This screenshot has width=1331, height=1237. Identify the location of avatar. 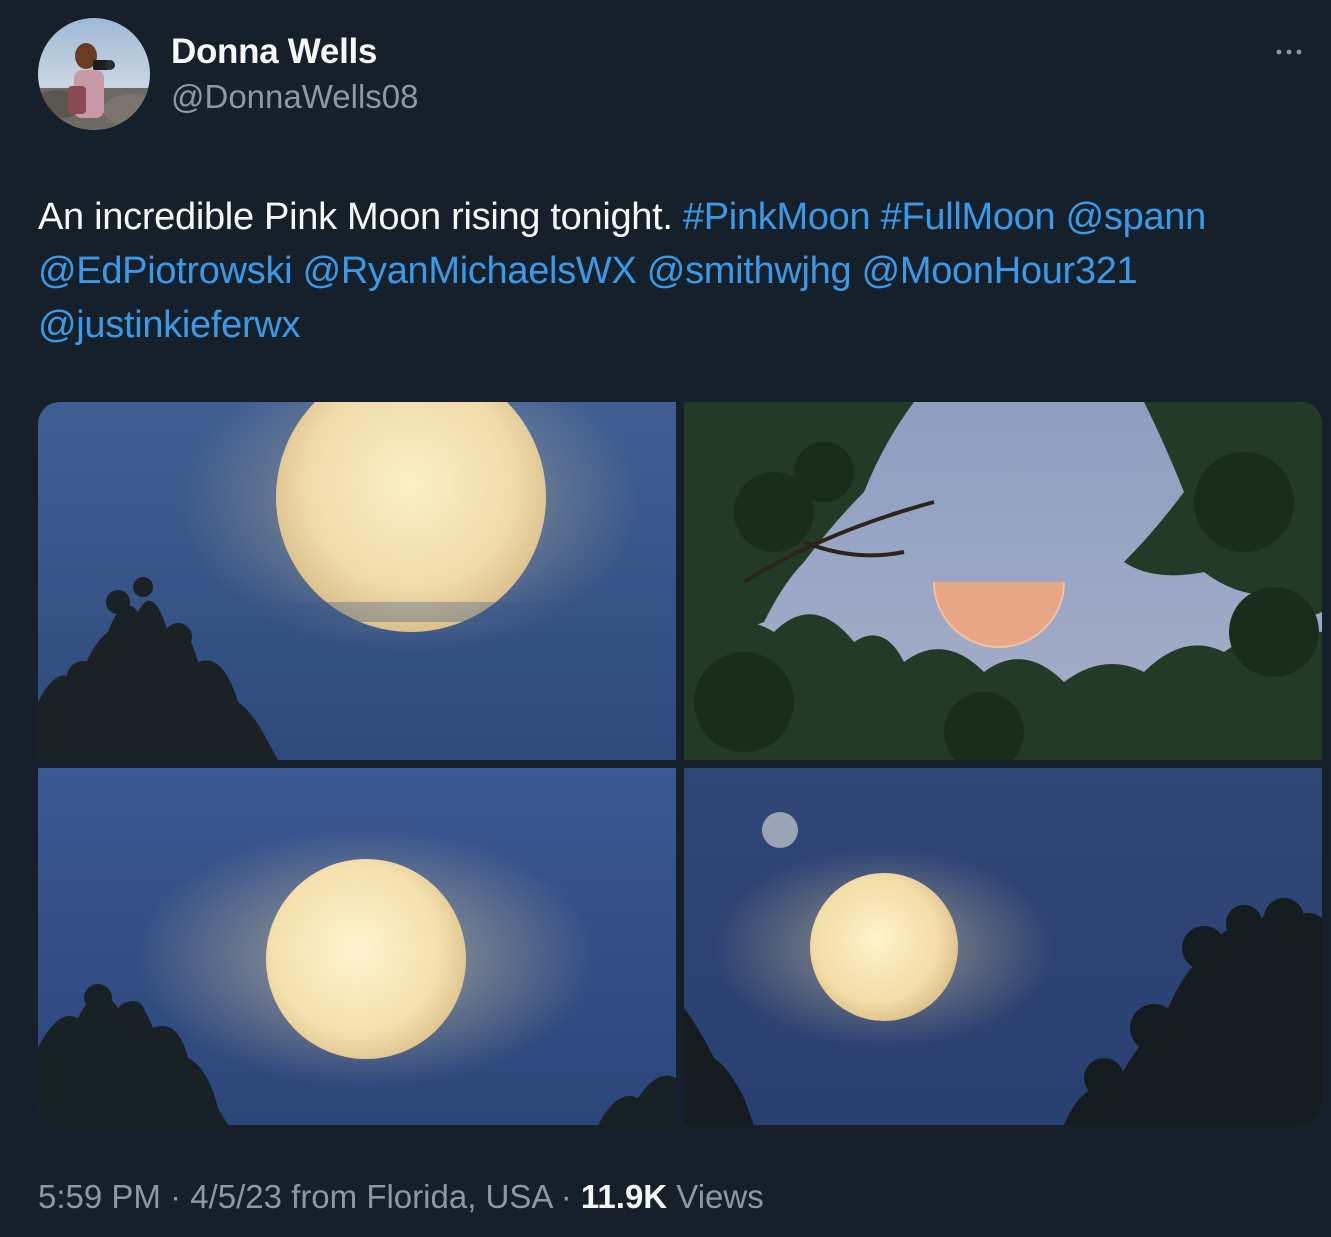
(94, 74).